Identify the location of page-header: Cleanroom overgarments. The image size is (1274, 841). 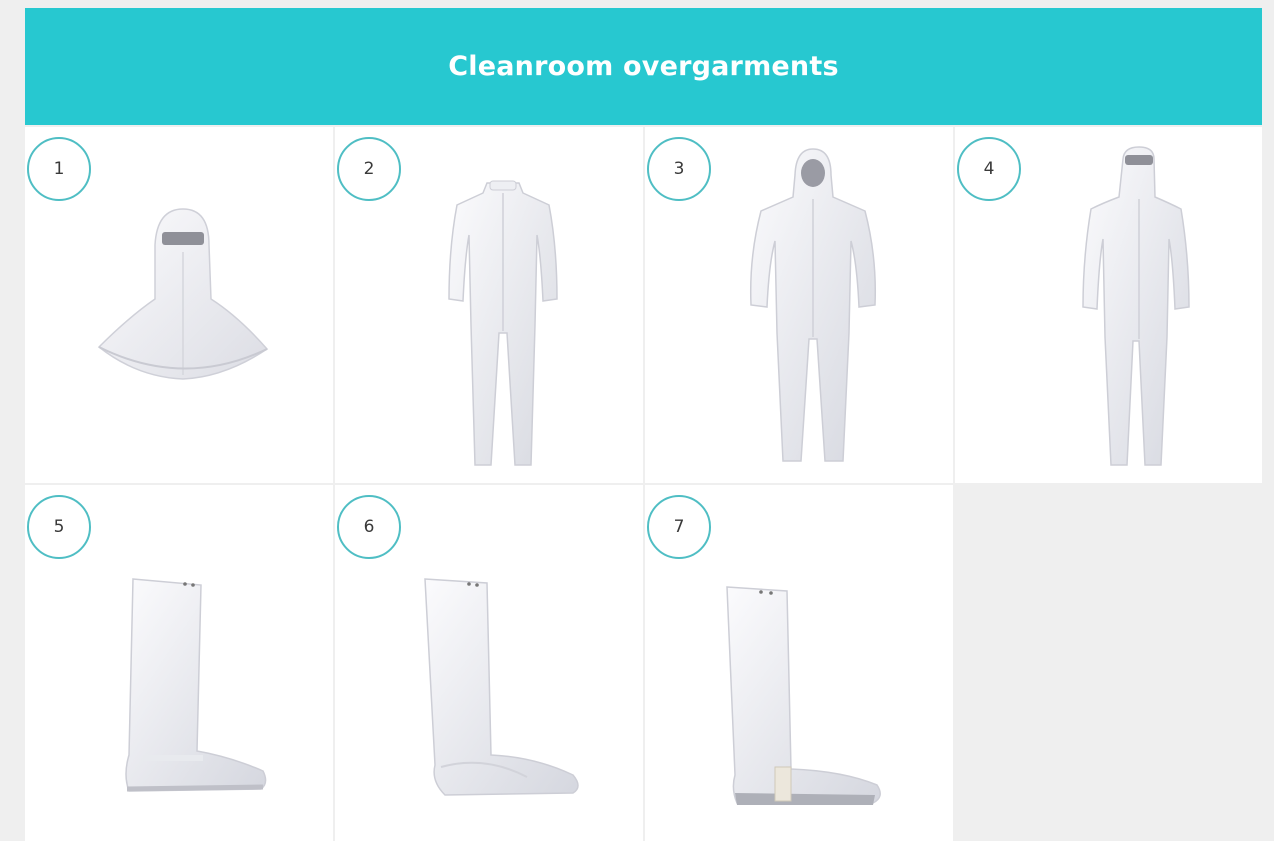
(643, 66).